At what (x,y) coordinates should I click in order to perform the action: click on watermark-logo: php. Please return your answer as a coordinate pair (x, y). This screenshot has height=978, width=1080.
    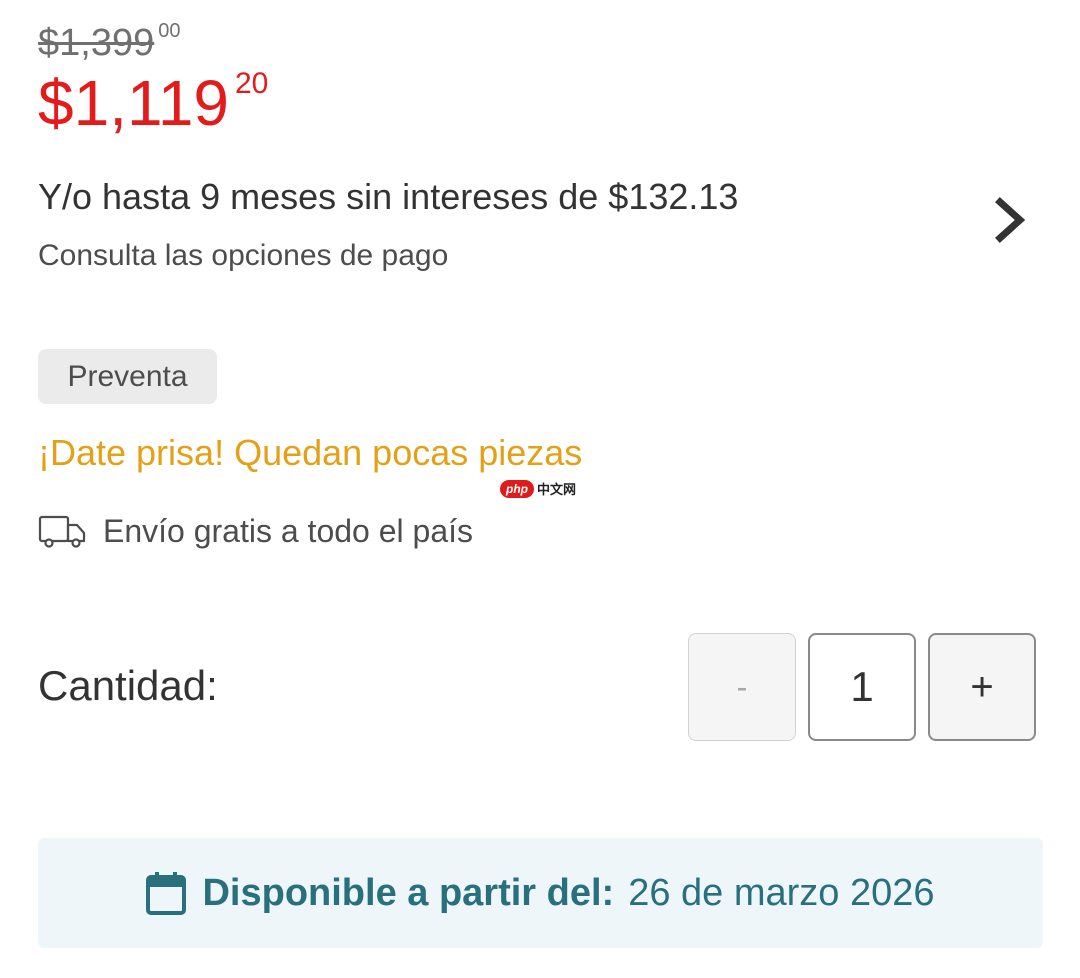
    Looking at the image, I should click on (517, 488).